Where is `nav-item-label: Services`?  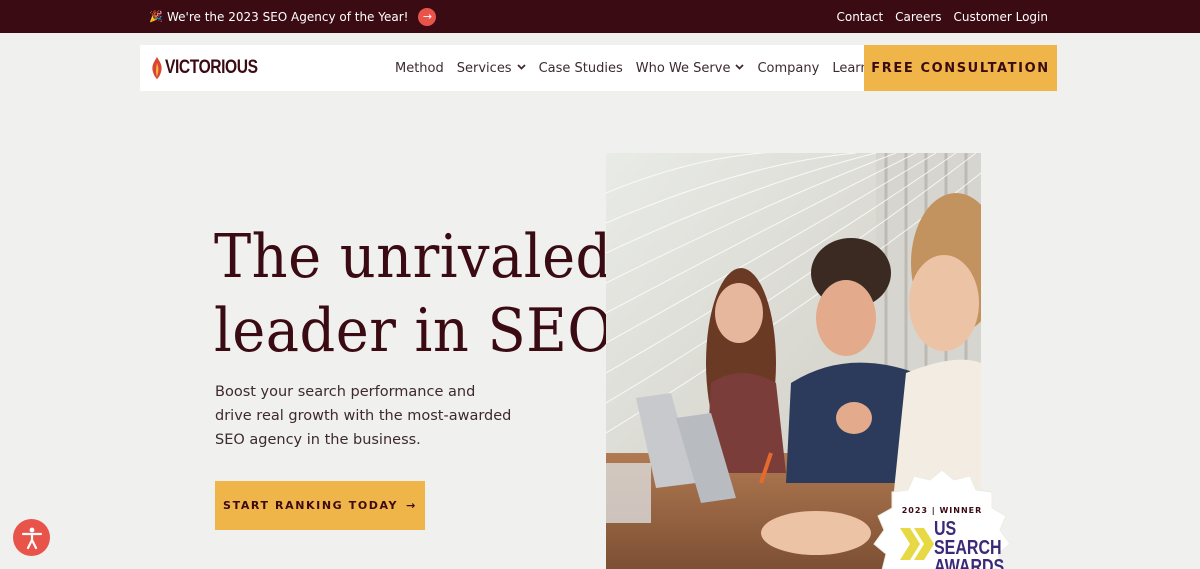
nav-item-label: Services is located at coordinates (484, 68).